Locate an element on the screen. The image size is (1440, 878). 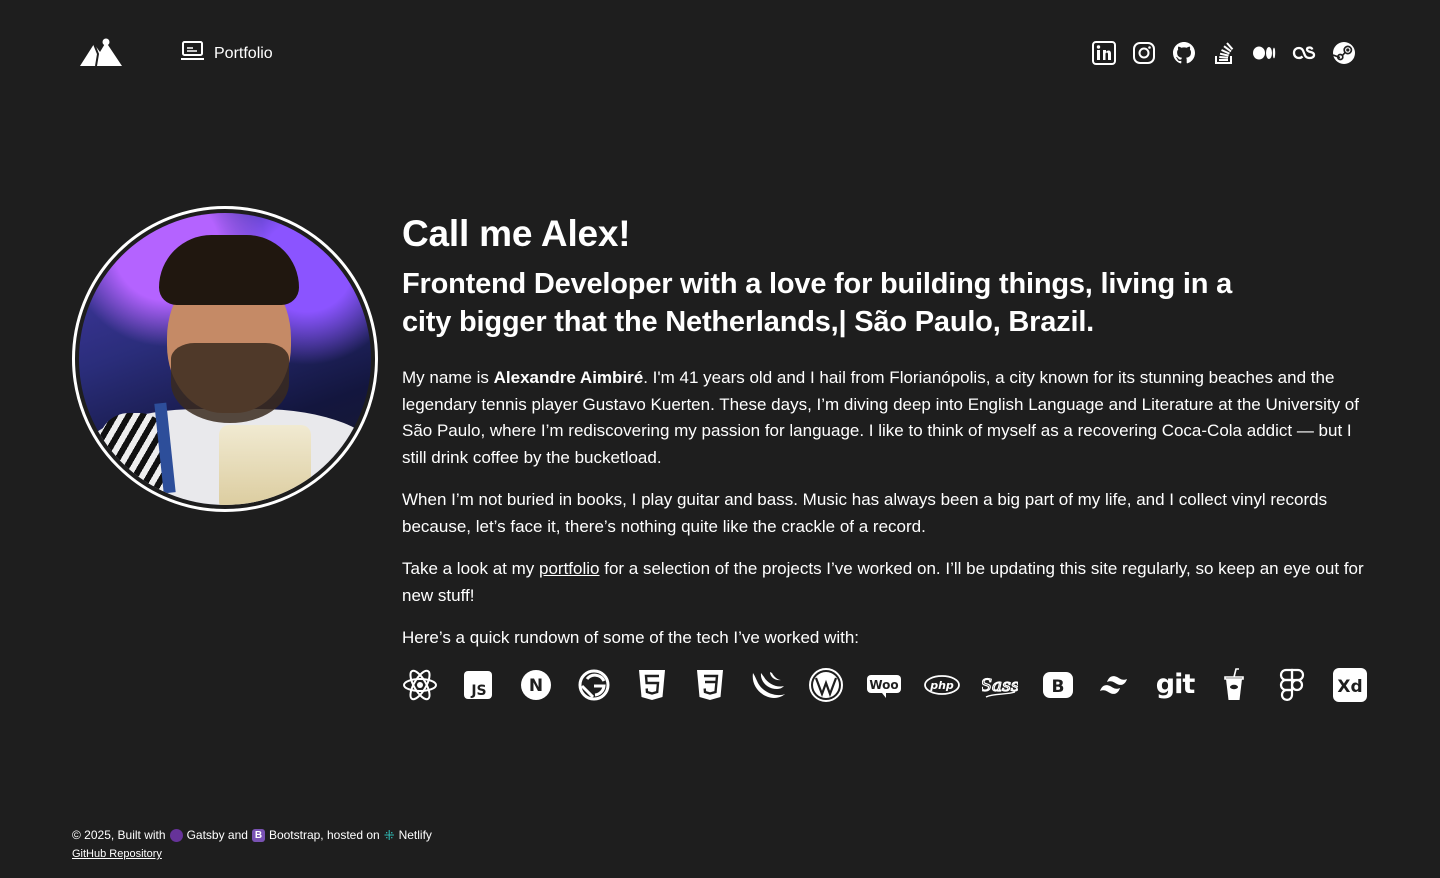
profile-photo is located at coordinates (225, 359).